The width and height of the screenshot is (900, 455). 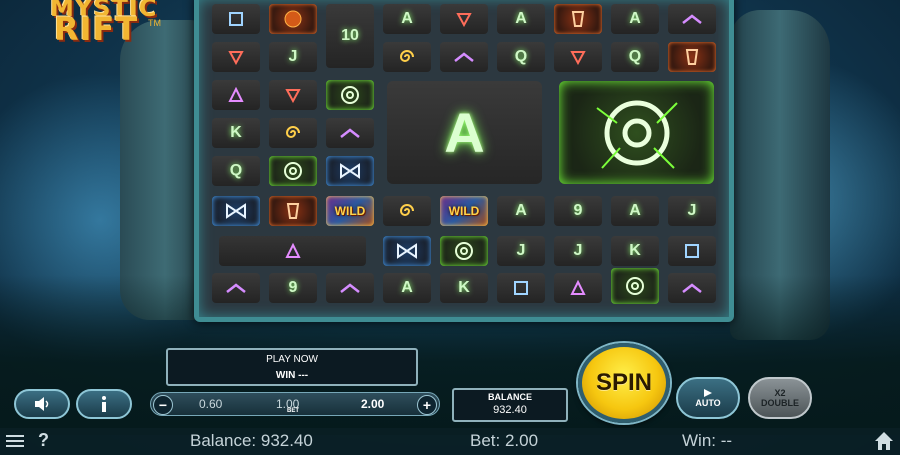 I want to click on speaker-icon, so click(x=42, y=404).